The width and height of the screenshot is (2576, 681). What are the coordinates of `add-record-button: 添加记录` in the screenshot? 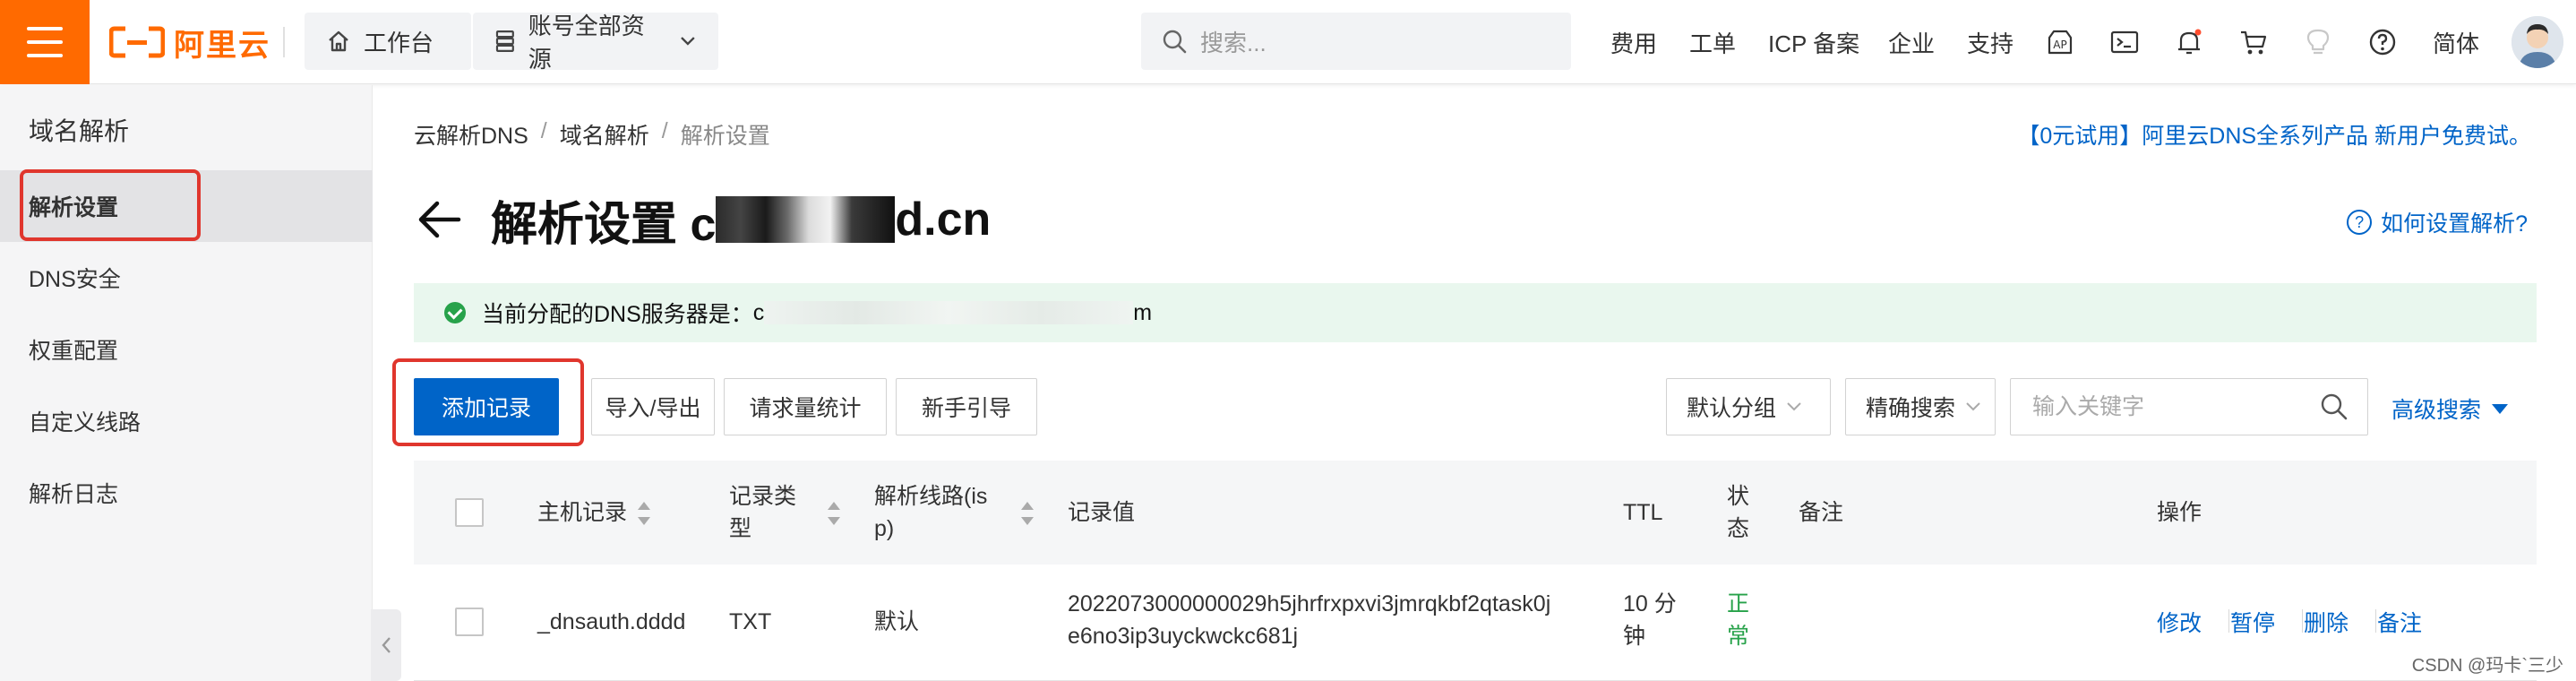 It's located at (486, 406).